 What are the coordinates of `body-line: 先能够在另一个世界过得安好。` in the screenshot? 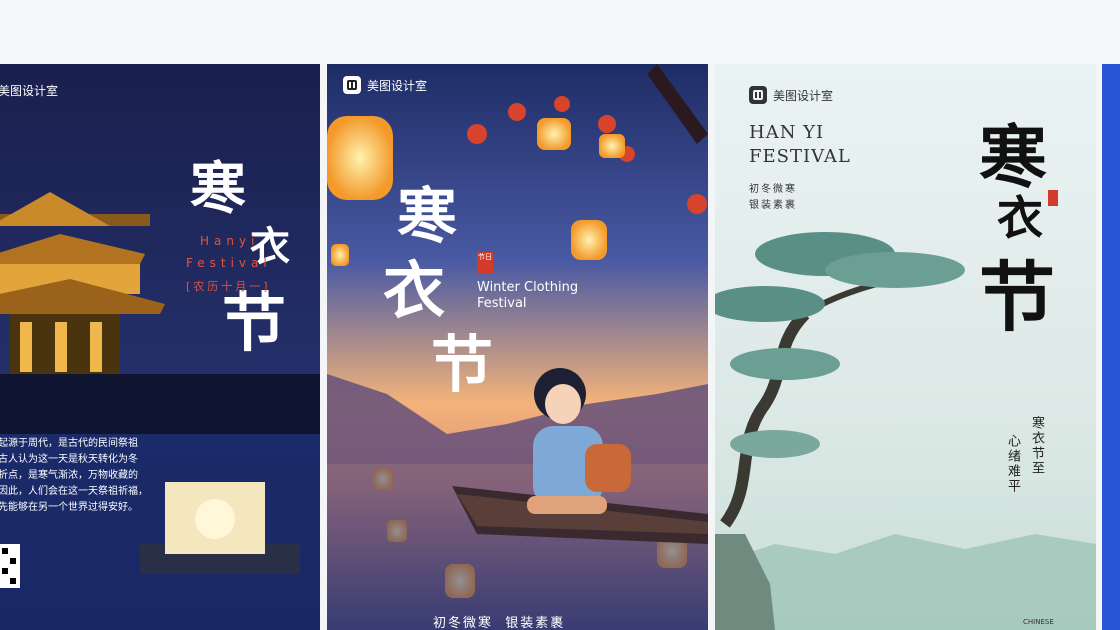 It's located at (69, 507).